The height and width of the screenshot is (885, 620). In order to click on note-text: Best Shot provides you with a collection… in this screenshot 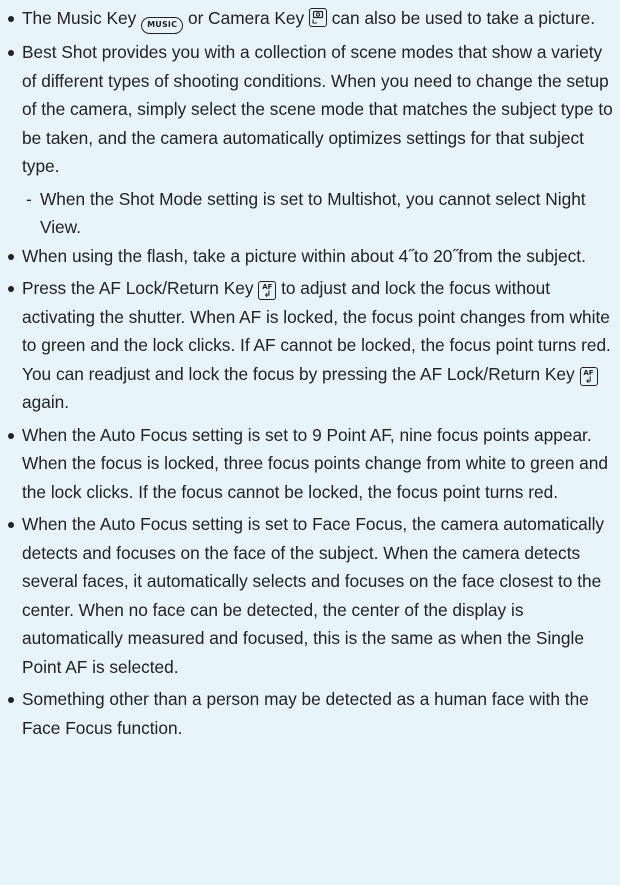, I will do `click(317, 109)`.